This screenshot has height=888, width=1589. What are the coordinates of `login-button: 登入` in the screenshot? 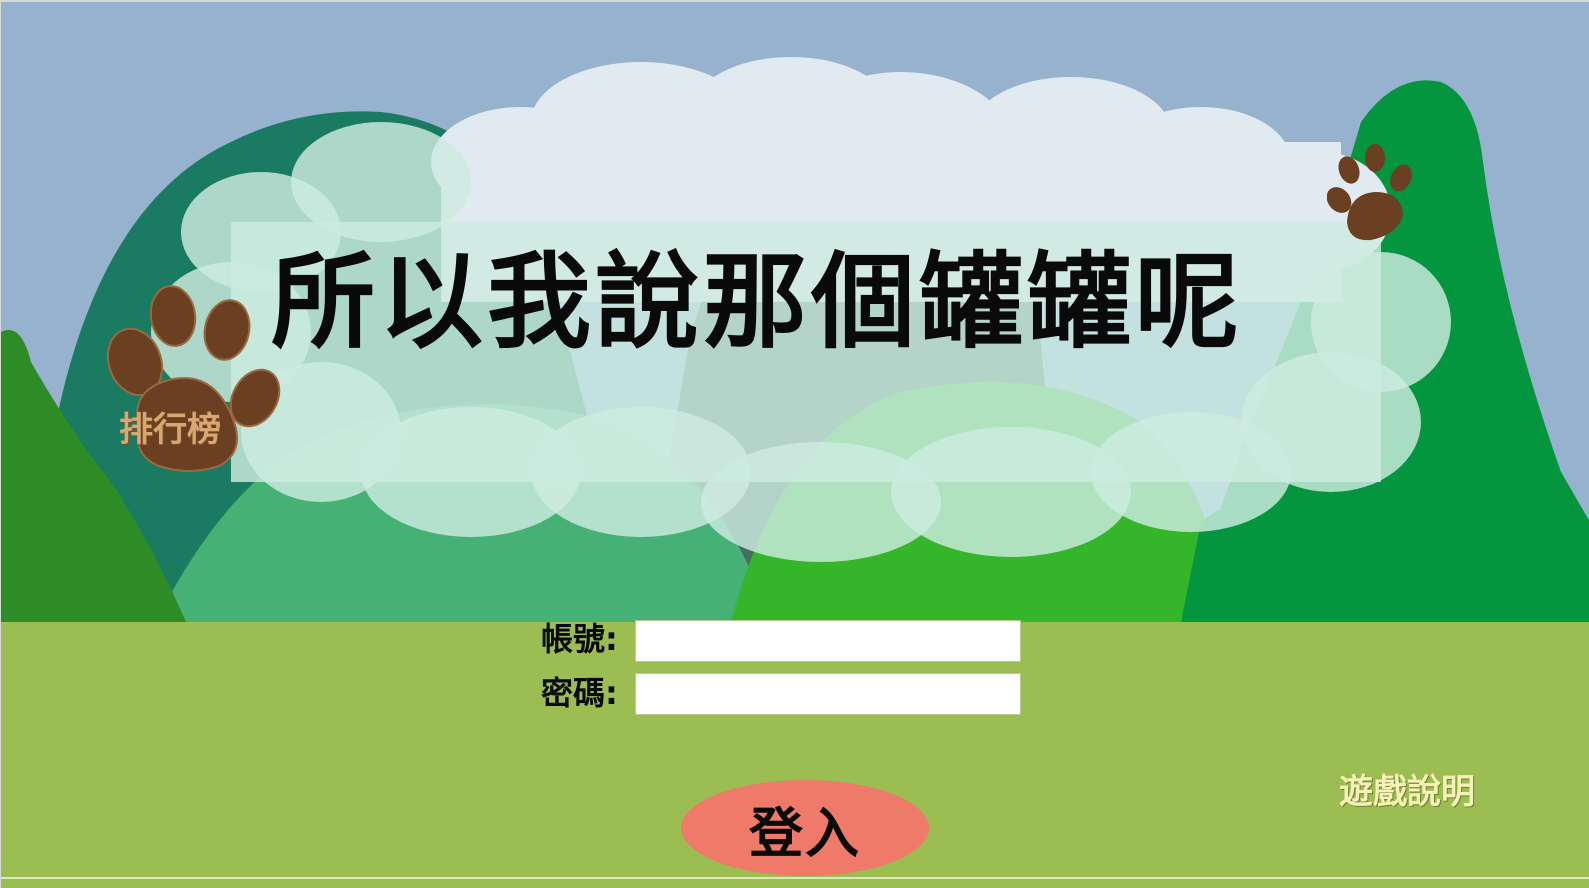 It's located at (805, 828).